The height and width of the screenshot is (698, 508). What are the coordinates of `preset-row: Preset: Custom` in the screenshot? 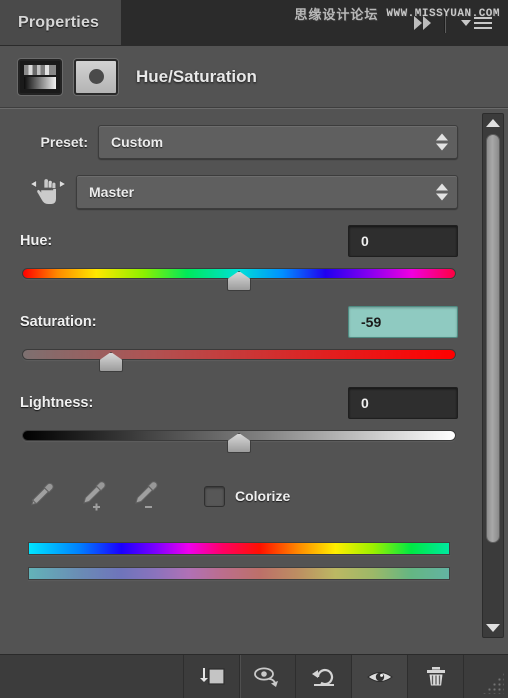 It's located at (239, 142).